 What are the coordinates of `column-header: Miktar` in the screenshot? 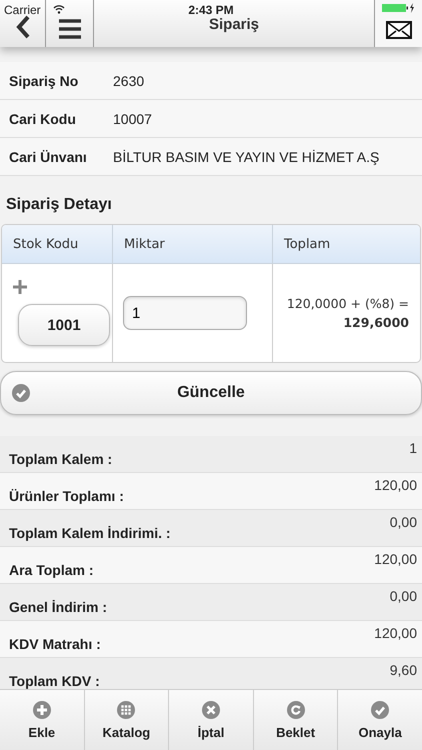 It's located at (193, 244).